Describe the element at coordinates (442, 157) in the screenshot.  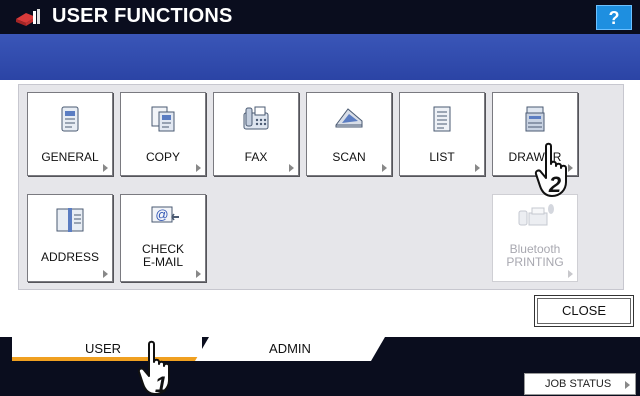
I see `list-label: LIST` at that location.